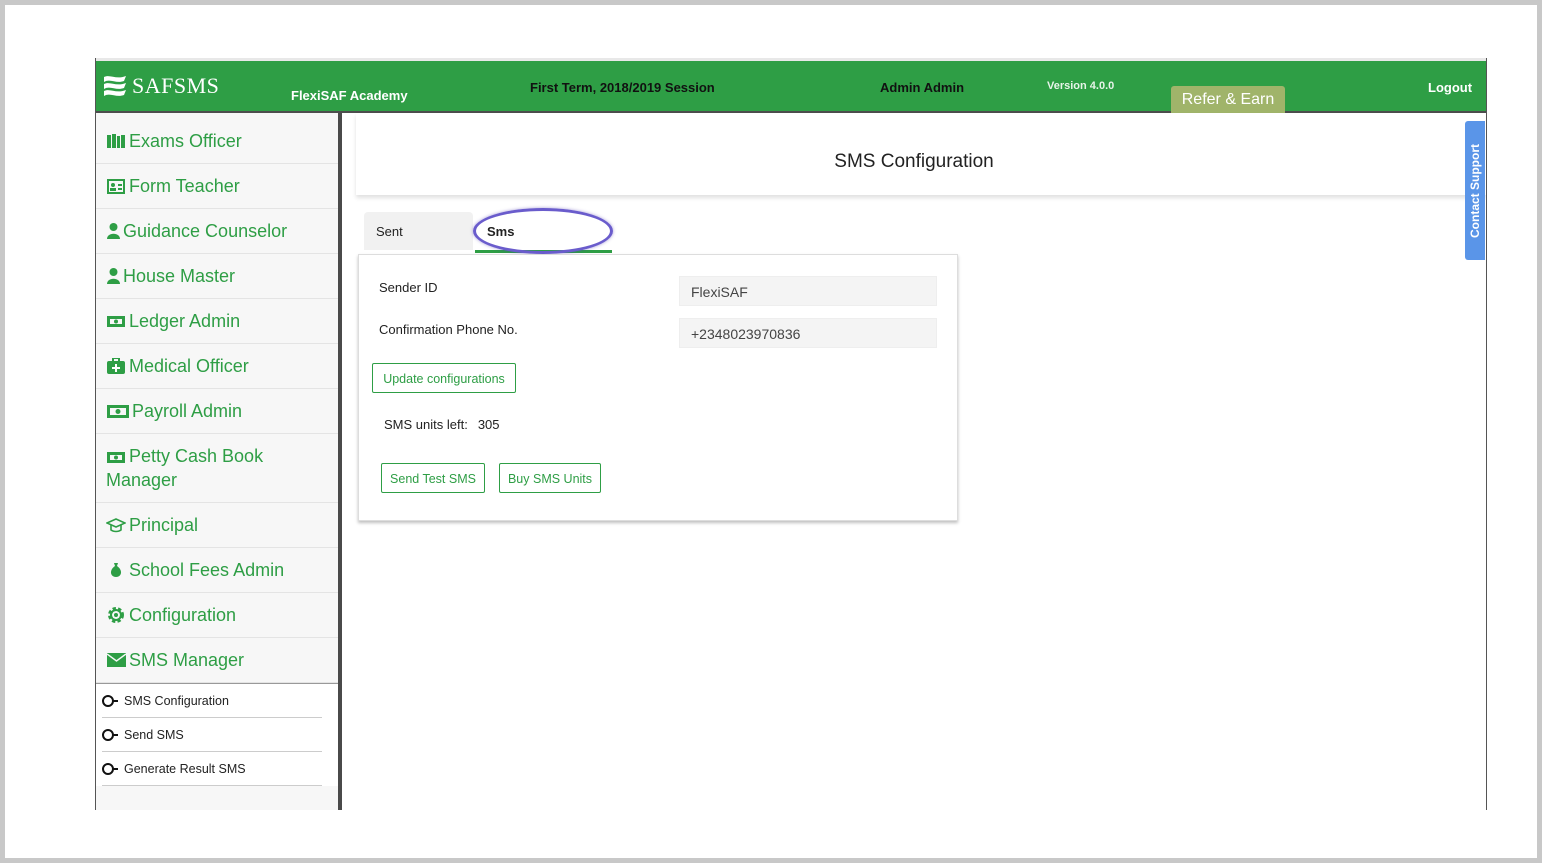 The image size is (1542, 863). Describe the element at coordinates (154, 734) in the screenshot. I see `submenu-item-label: Send SMS` at that location.